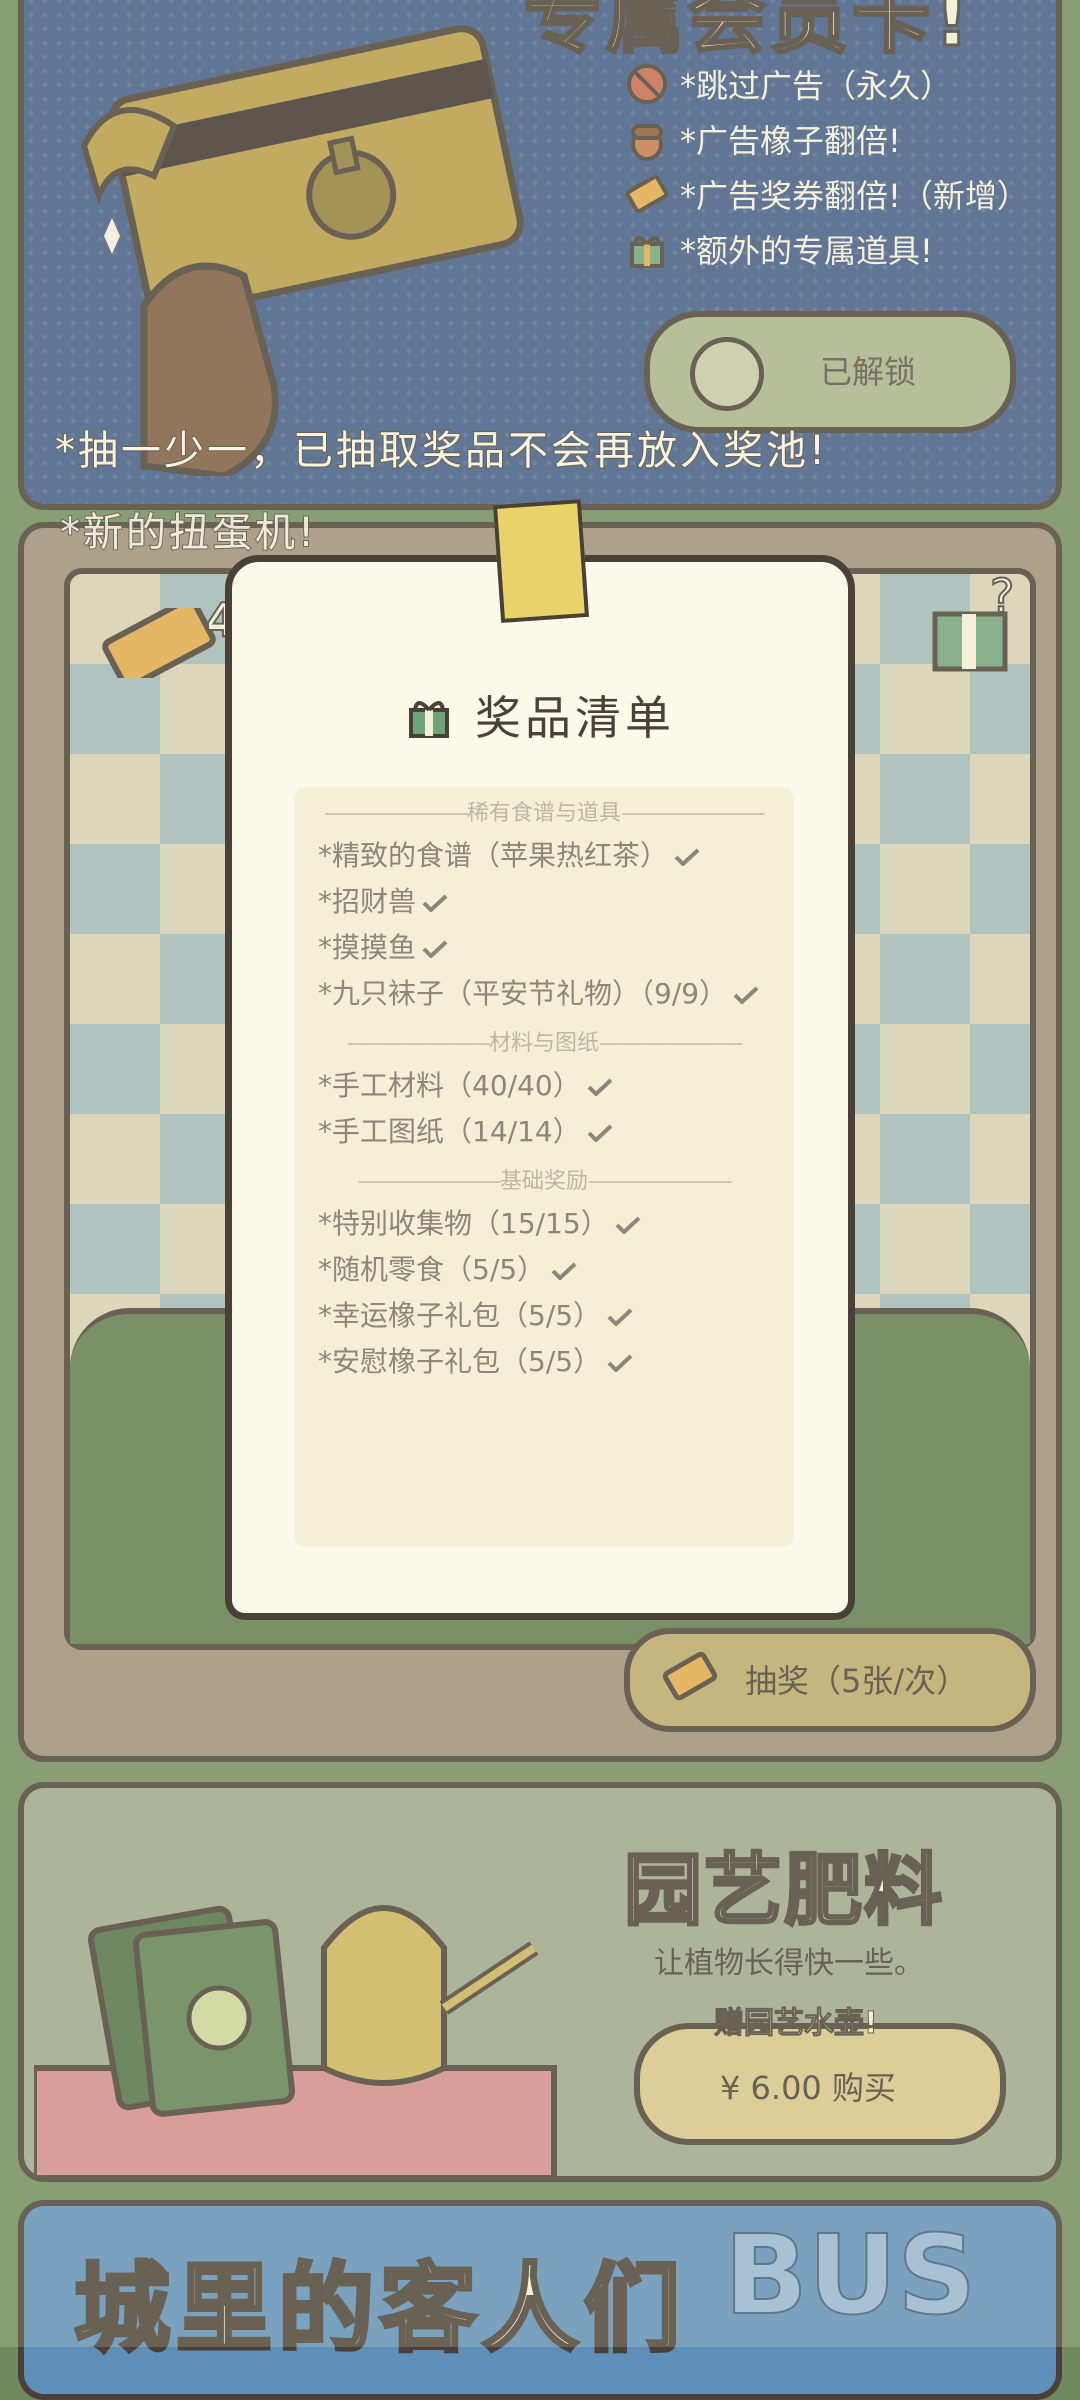 This screenshot has width=1080, height=2400. I want to click on list-item: *特别收集物（15/15）, so click(544, 1224).